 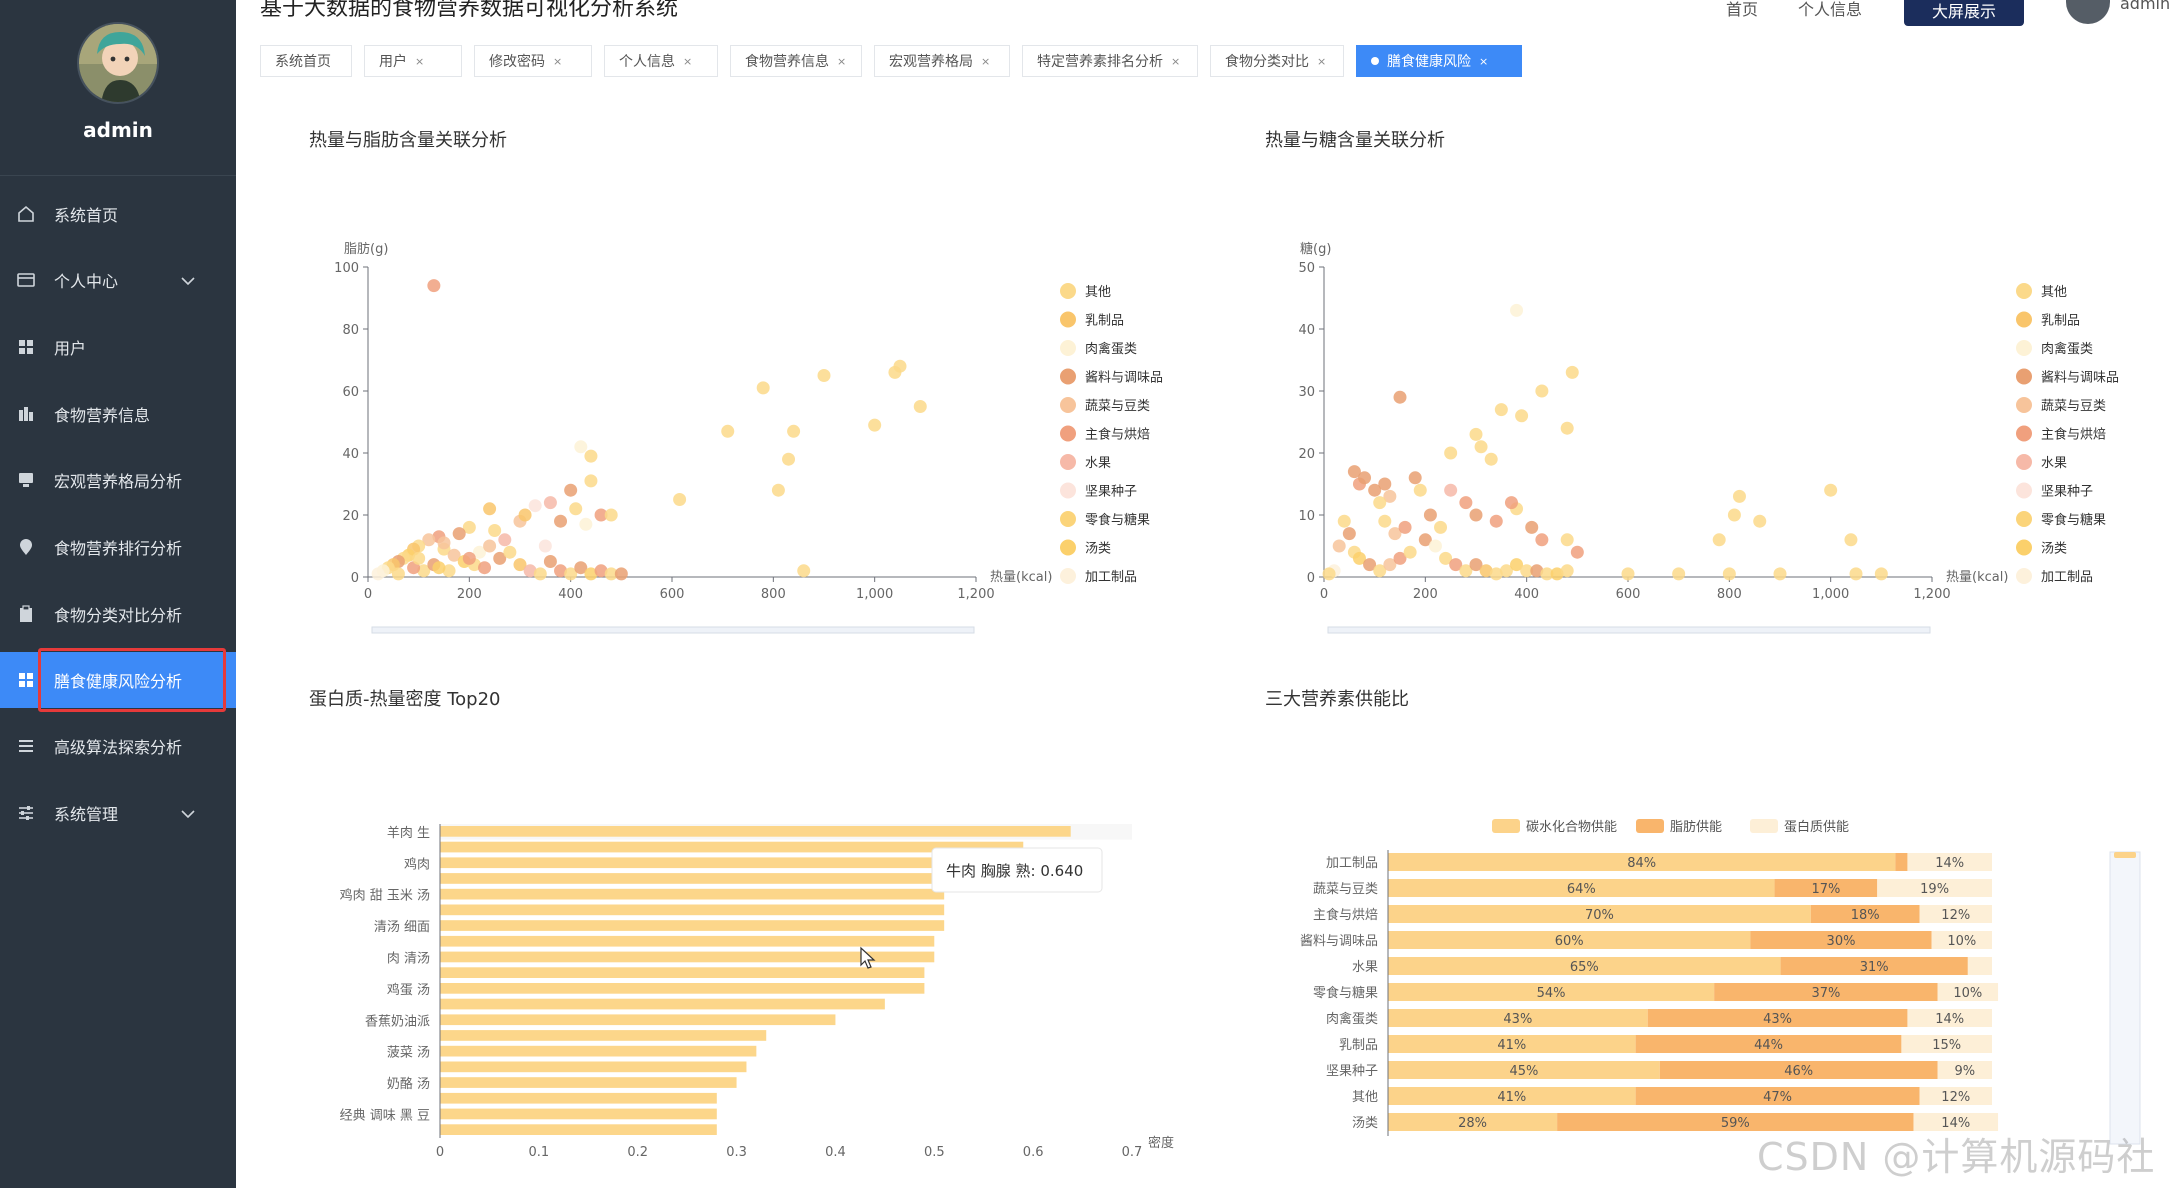 What do you see at coordinates (1124, 378) in the screenshot?
I see `legend-label: 酱料与调味品` at bounding box center [1124, 378].